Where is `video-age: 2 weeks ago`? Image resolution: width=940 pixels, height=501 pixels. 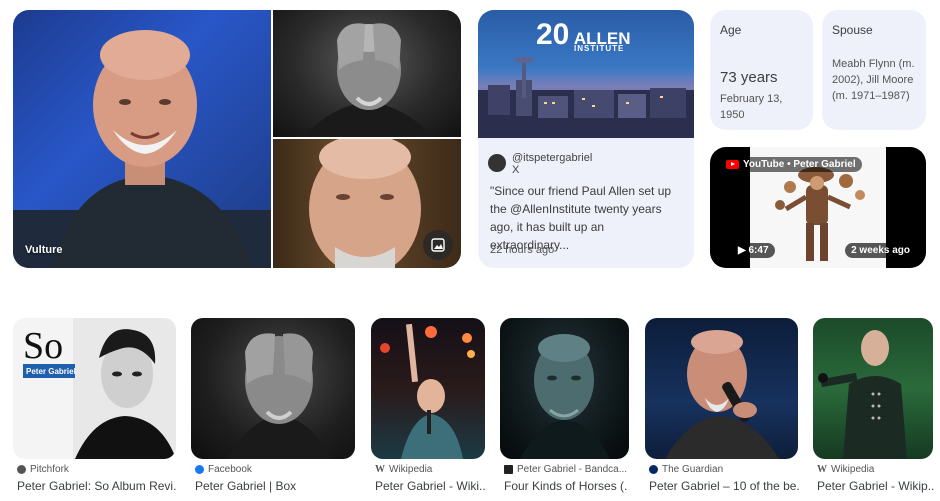 video-age: 2 weeks ago is located at coordinates (880, 250).